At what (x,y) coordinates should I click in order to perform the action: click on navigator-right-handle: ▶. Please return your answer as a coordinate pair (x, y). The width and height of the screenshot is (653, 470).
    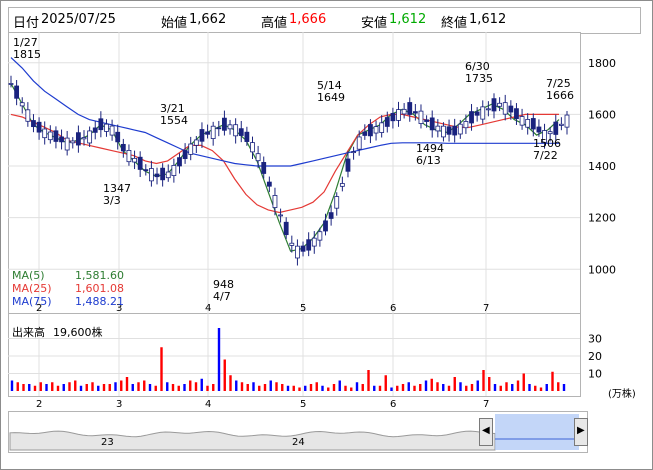
    Looking at the image, I should click on (581, 432).